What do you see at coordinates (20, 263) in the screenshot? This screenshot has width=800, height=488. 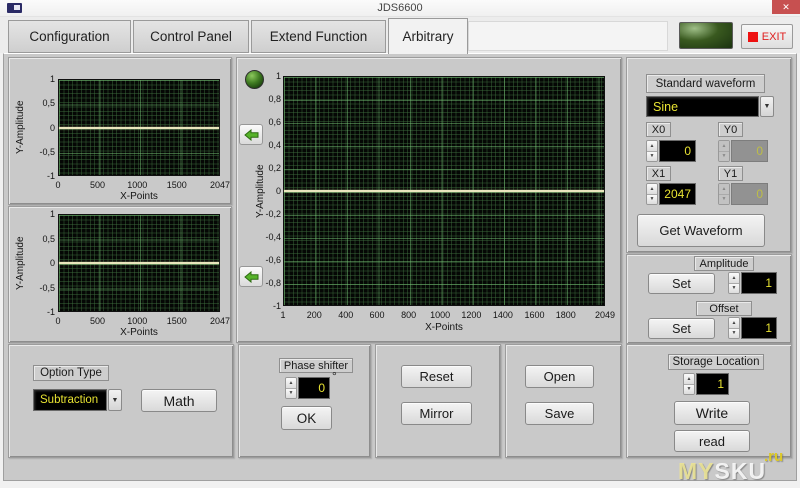 I see `graph2-y-axis-label: Y-Amplitude` at bounding box center [20, 263].